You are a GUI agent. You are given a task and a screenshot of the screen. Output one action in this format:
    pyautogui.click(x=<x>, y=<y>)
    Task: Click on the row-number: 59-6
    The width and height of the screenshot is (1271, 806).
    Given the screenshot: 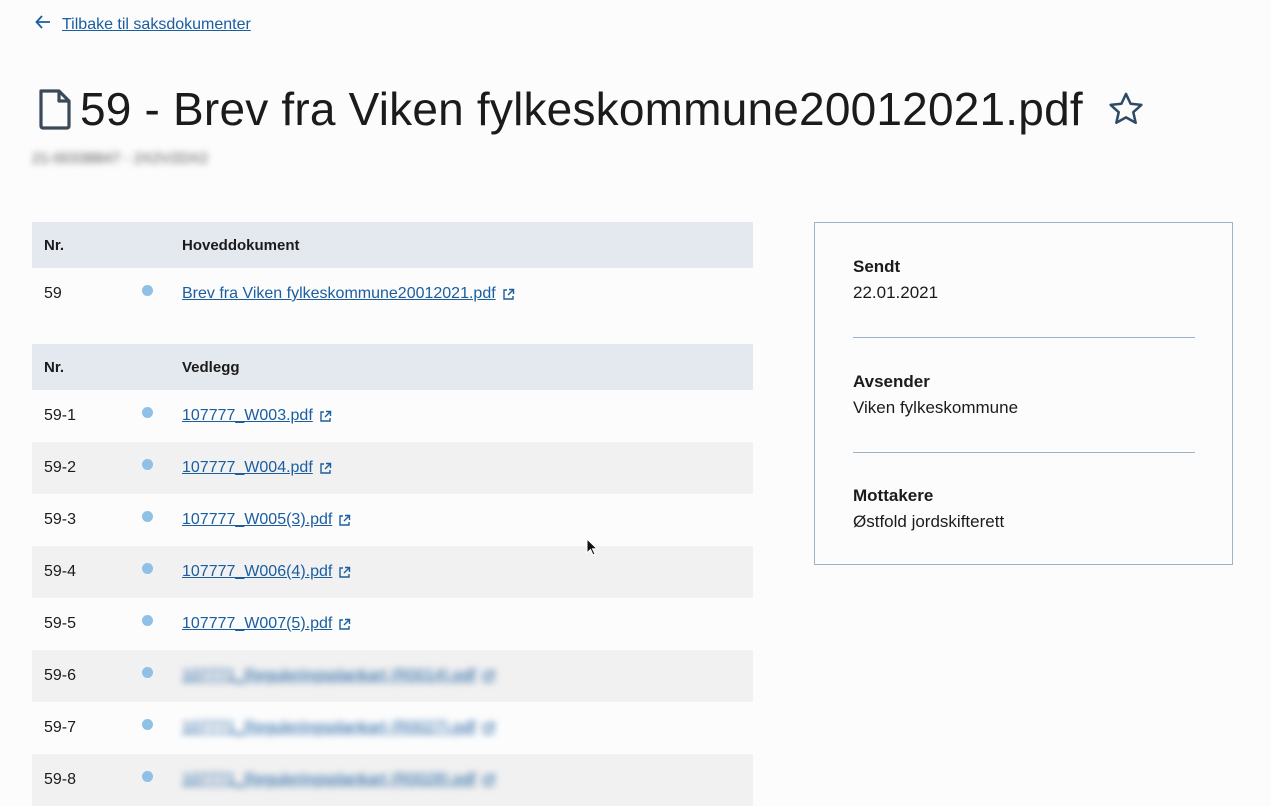 What is the action you would take?
    pyautogui.click(x=60, y=675)
    